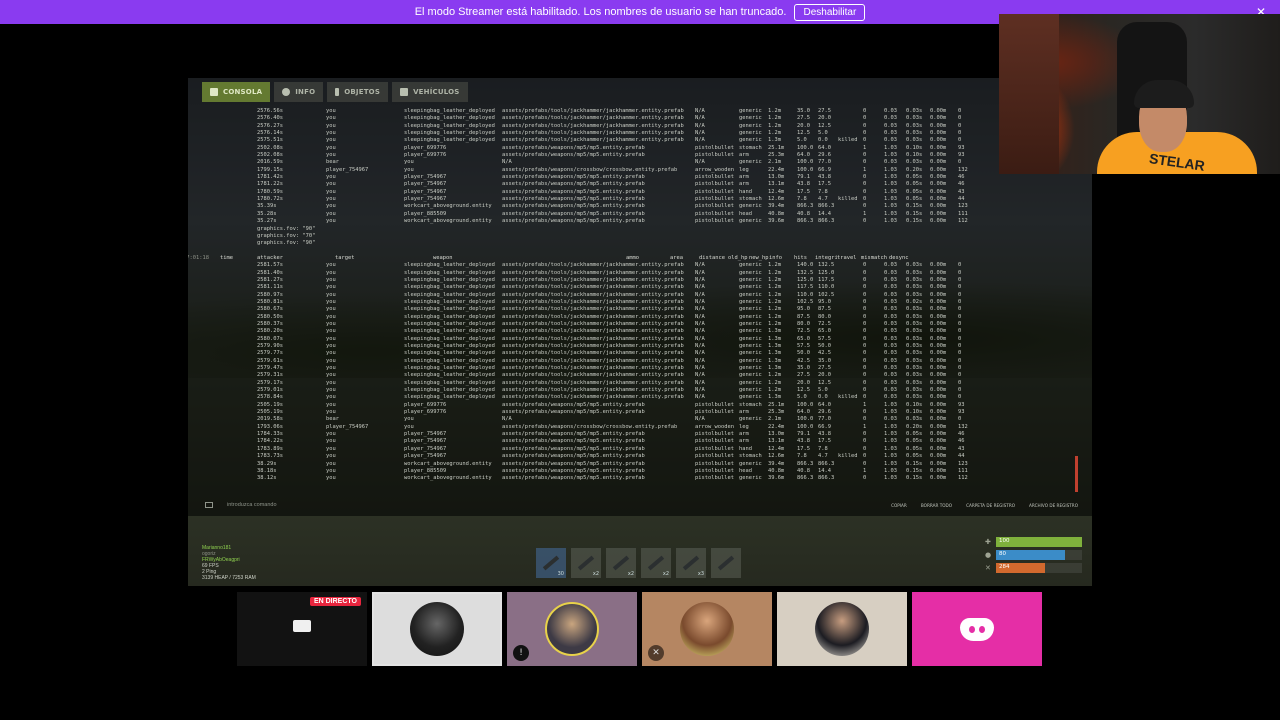 This screenshot has width=1280, height=720. I want to click on tile-participant-4: ✕, so click(707, 629).